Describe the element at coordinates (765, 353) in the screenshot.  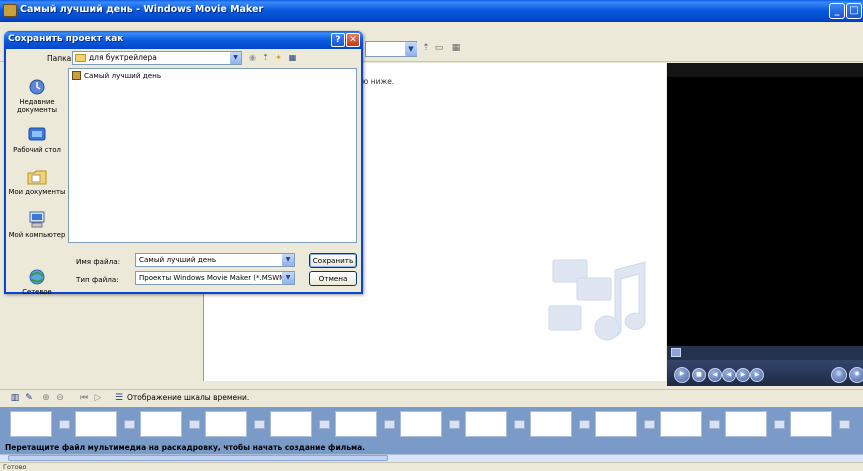
I see `seek-bar` at that location.